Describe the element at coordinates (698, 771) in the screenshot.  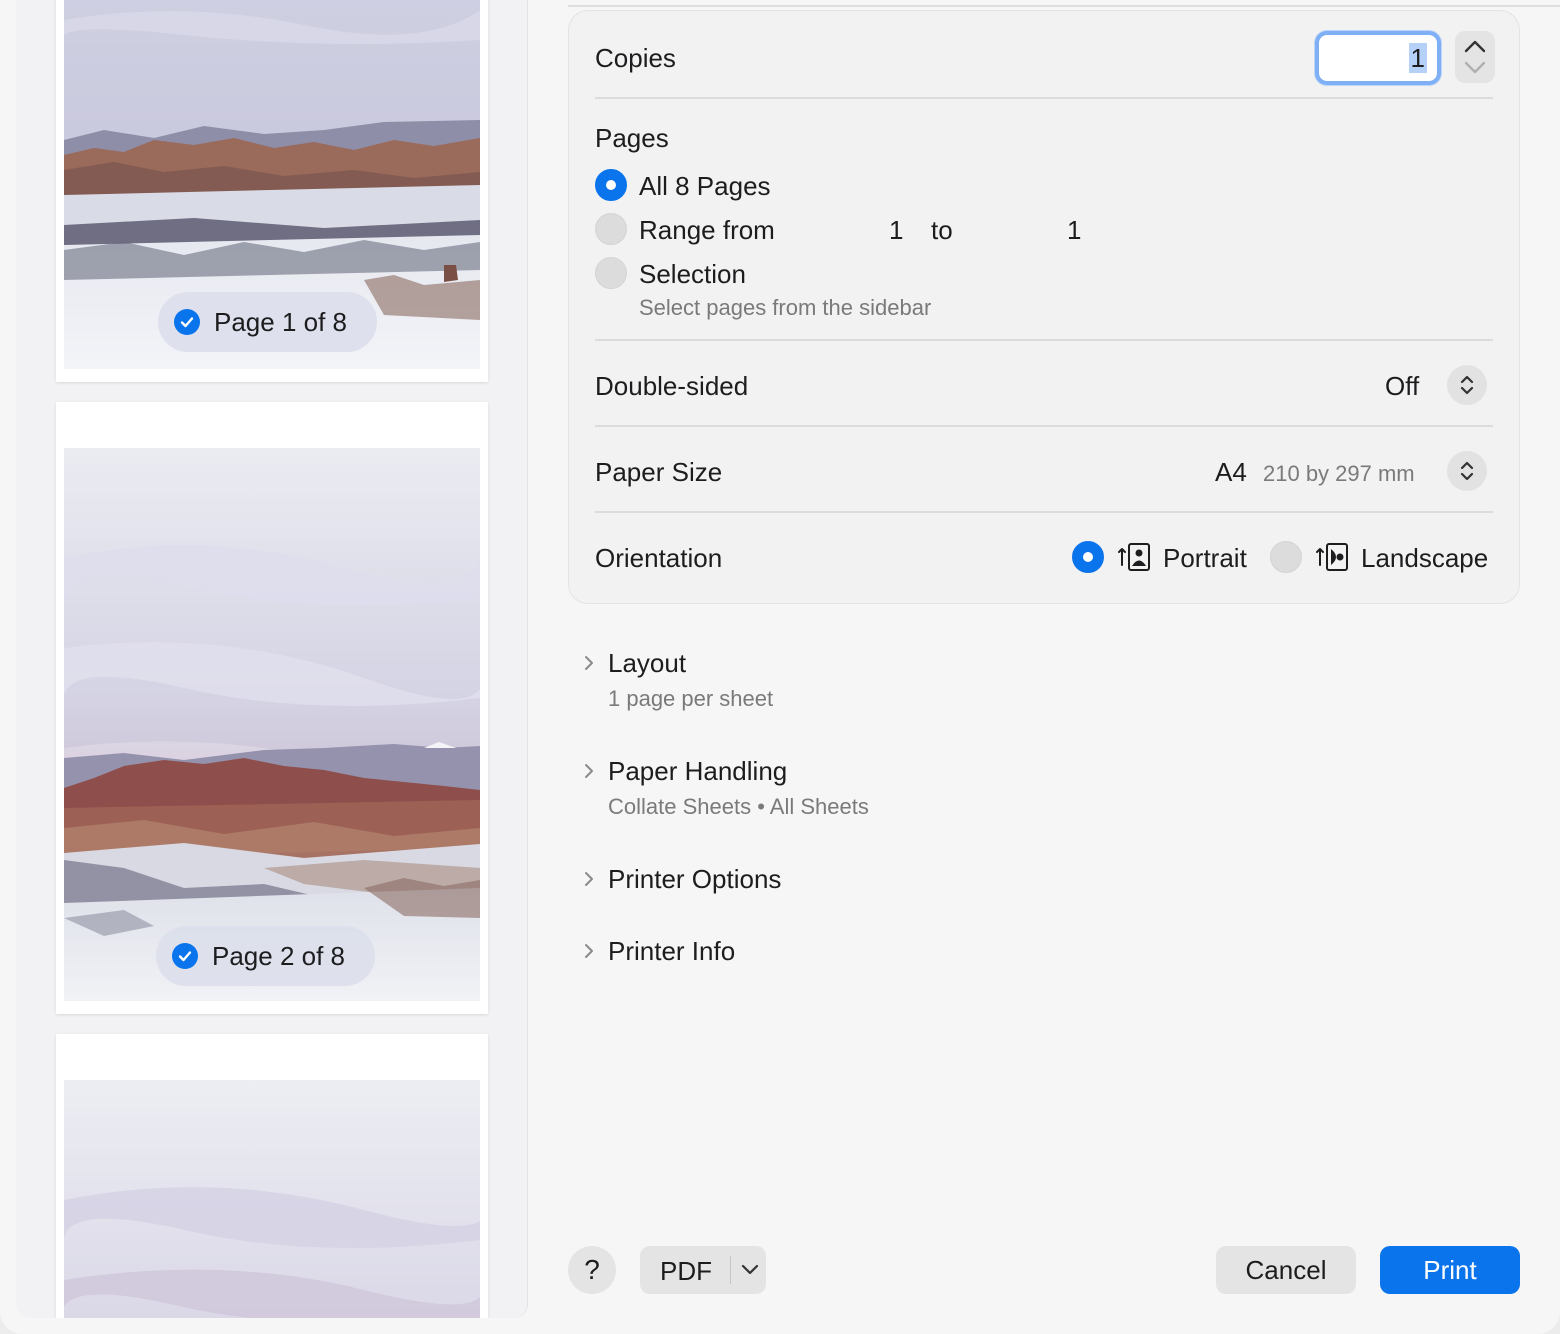
I see `paper-handling-title: Paper Handling` at that location.